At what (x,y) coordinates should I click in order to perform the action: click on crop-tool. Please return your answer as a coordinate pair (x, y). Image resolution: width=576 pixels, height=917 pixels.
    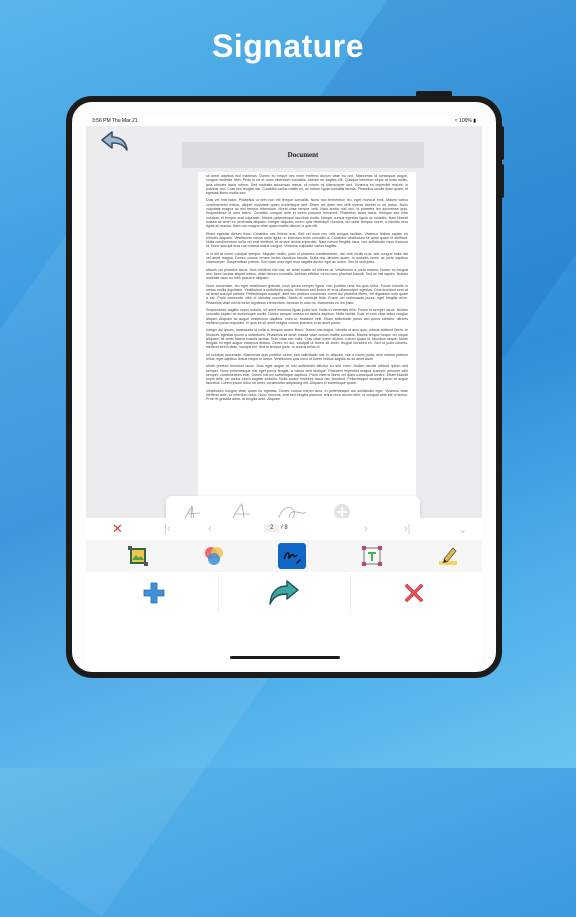
    Looking at the image, I should click on (138, 556).